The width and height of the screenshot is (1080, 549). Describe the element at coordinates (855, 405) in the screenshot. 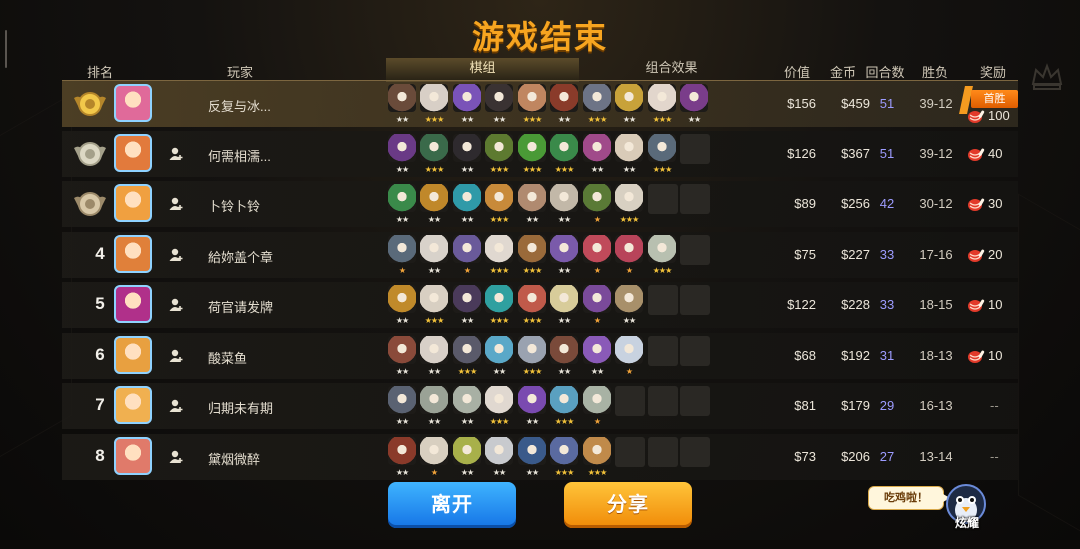

I see `gold-value: $179` at that location.